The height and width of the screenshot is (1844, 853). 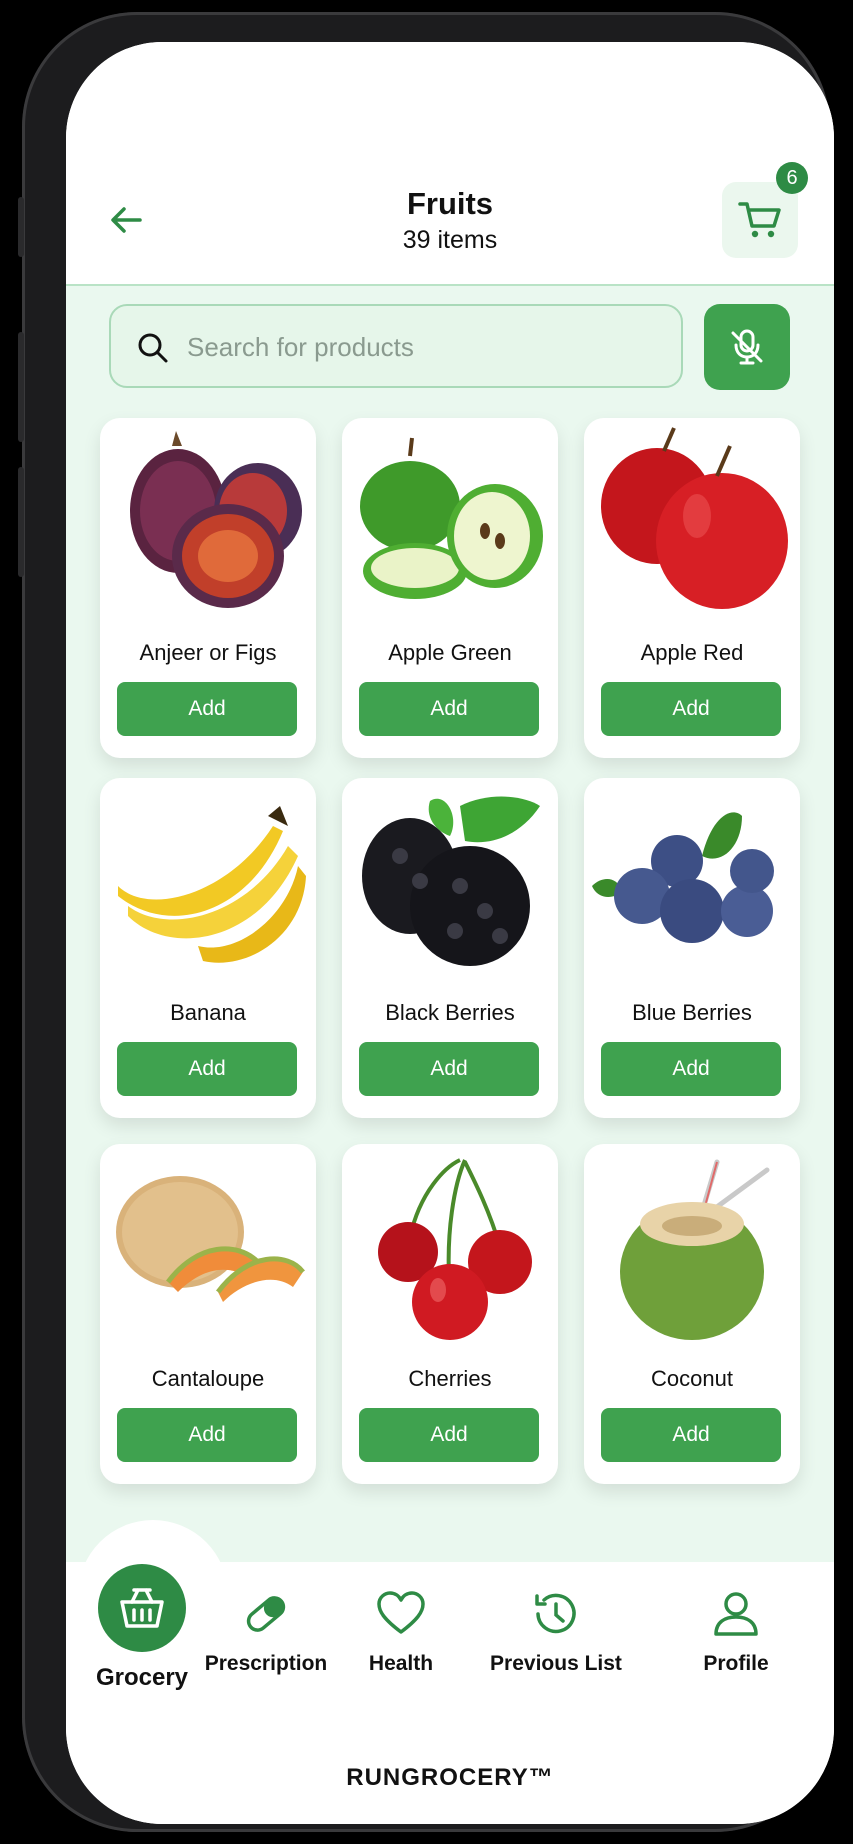 What do you see at coordinates (21, 387) in the screenshot?
I see `volume-up-button` at bounding box center [21, 387].